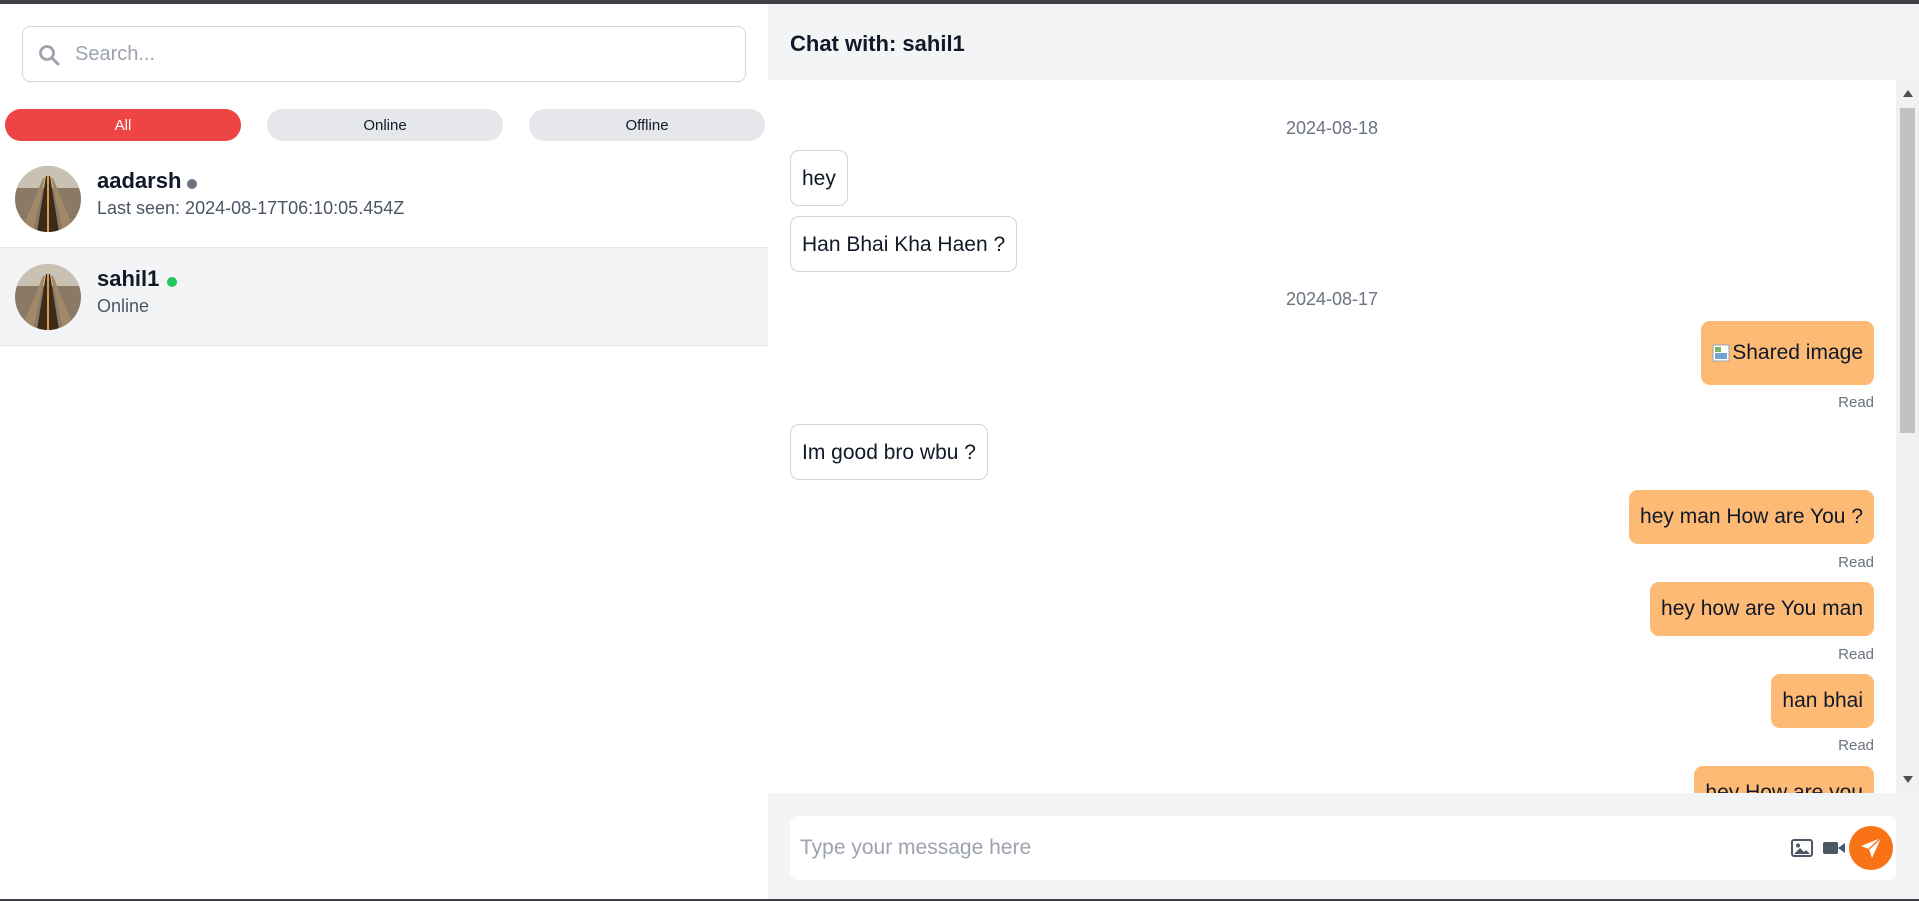  Describe the element at coordinates (889, 452) in the screenshot. I see `message-bubble-incoming: Im good bro wbu ?` at that location.